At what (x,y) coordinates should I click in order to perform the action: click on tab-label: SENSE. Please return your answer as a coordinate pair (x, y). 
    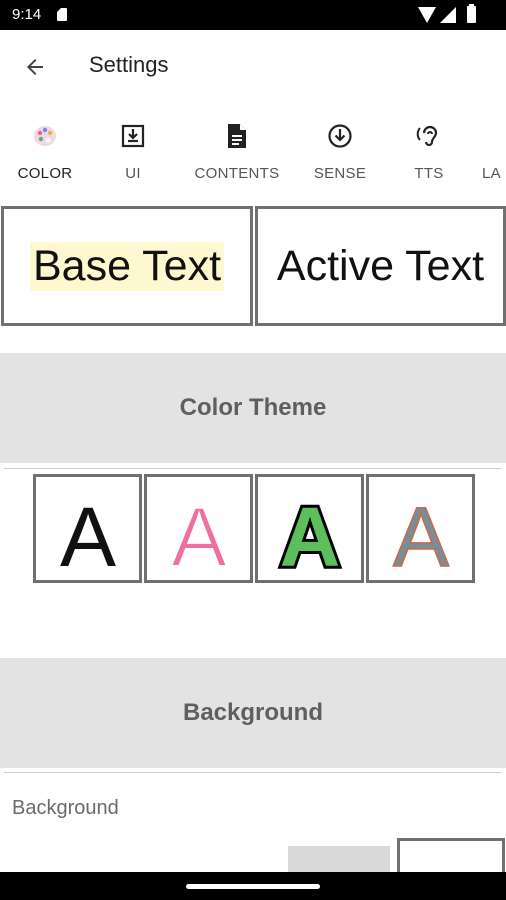
    Looking at the image, I should click on (340, 173).